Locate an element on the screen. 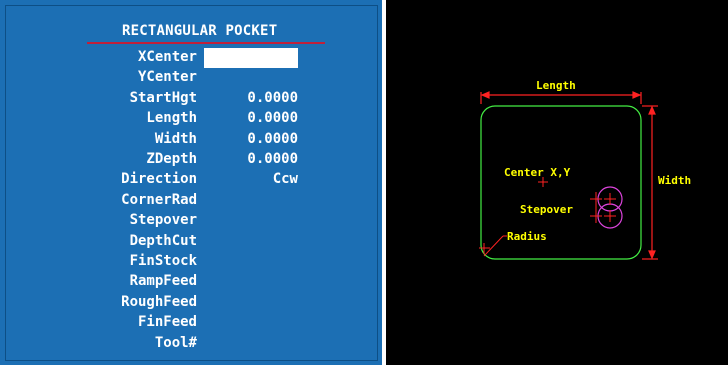 The image size is (728, 365). center-xy-label: Center X,Y is located at coordinates (537, 172).